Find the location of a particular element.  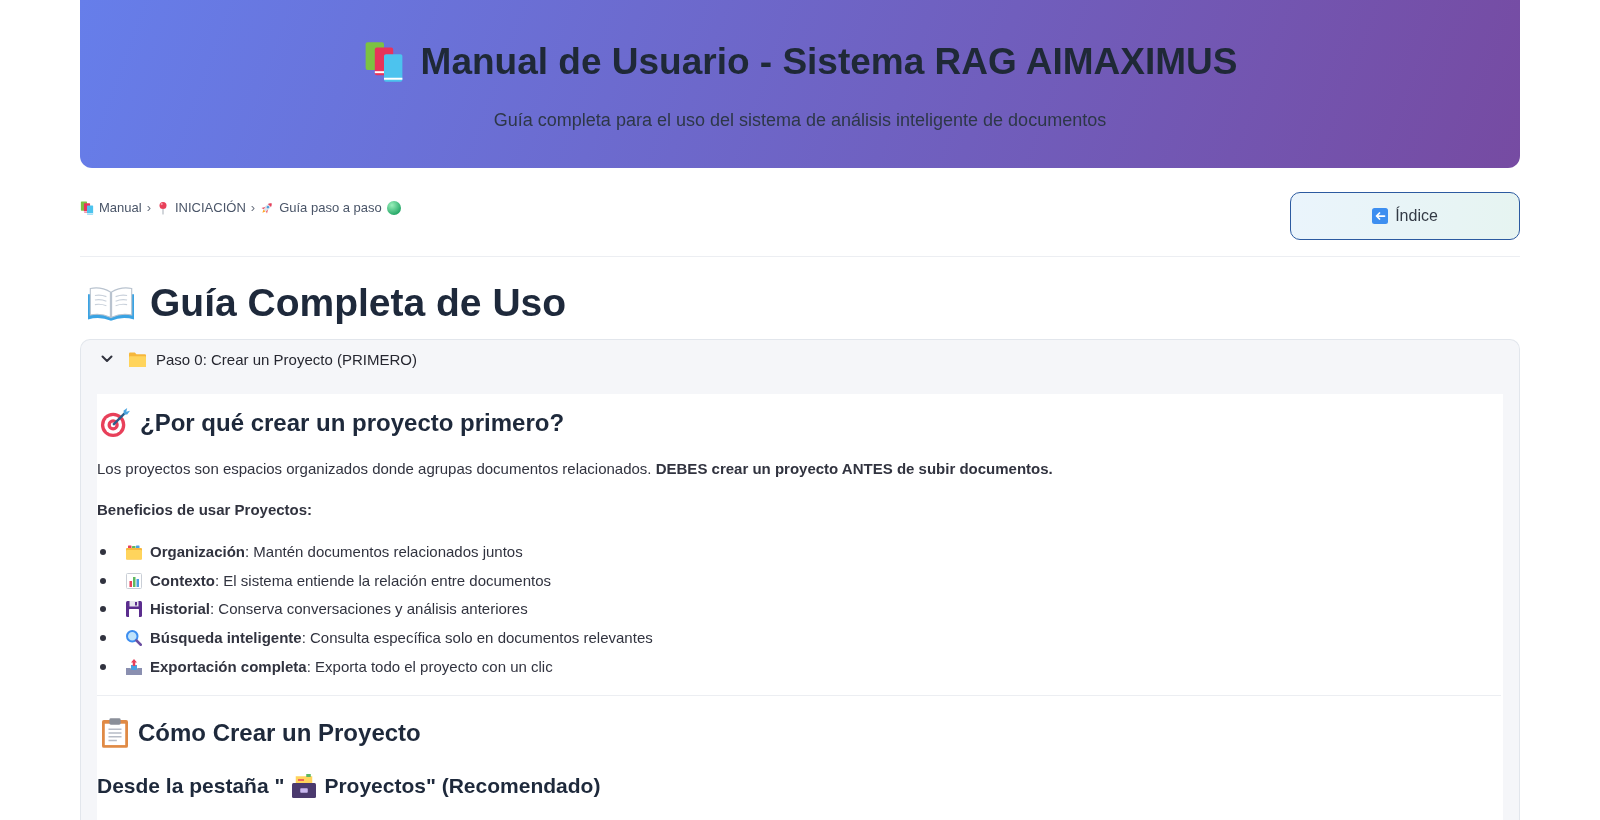

intro-paragraph: Los proyectos son espacios organizados donde agrupas documentos relacionados. DEBES crear un proyecto ANTES de subir documentos. is located at coordinates (575, 469).